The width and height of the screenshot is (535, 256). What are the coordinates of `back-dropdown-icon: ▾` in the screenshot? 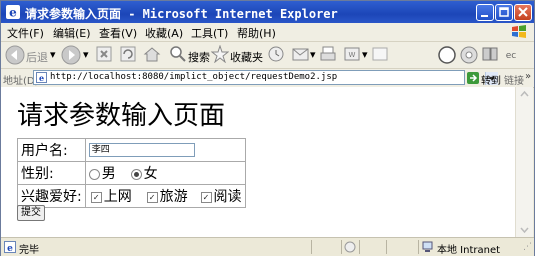 It's located at (53, 54).